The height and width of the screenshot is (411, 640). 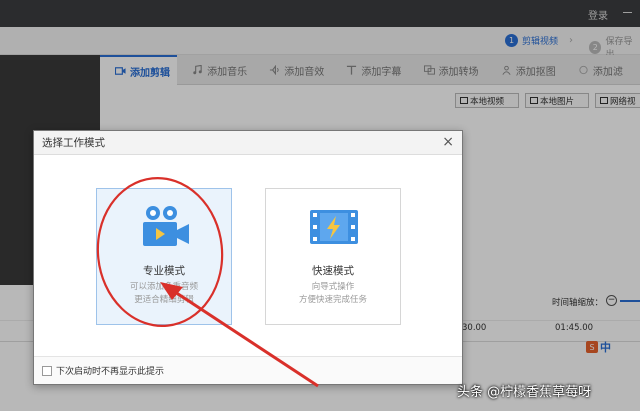 I want to click on professional-mode-card: 专业模式 可以添加多重音频 更适合精细剪辑, so click(x=164, y=256).